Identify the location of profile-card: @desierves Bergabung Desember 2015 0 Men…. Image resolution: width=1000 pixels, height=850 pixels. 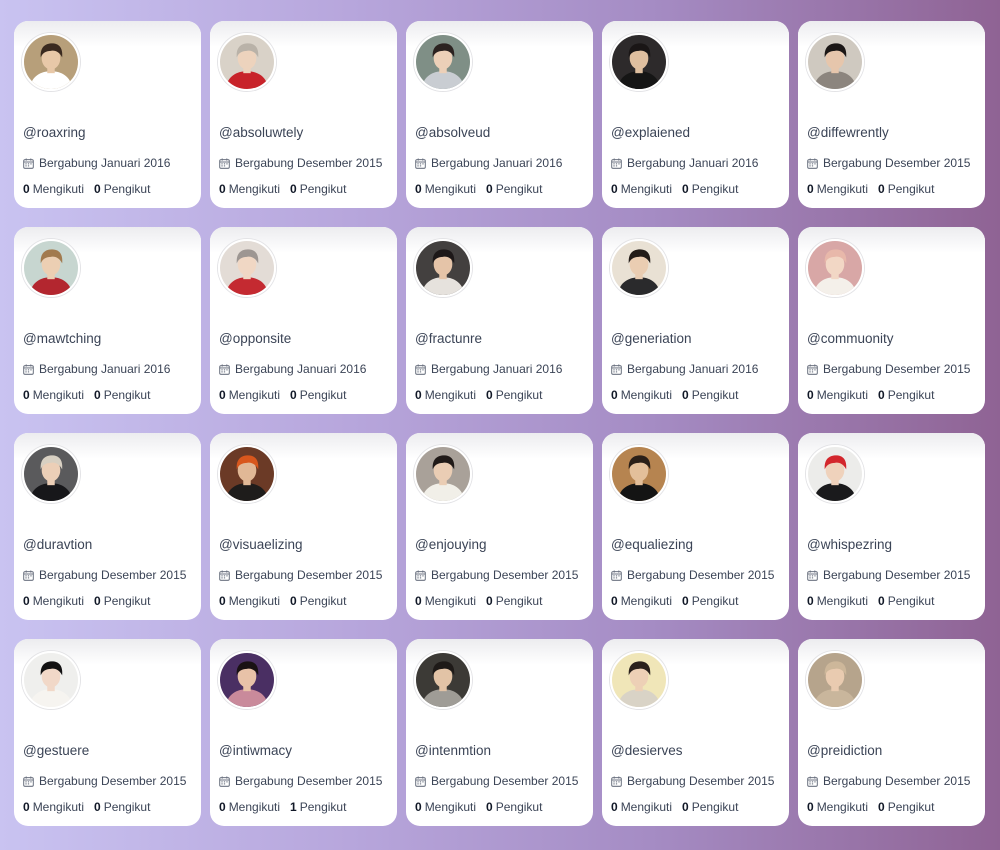
(695, 732).